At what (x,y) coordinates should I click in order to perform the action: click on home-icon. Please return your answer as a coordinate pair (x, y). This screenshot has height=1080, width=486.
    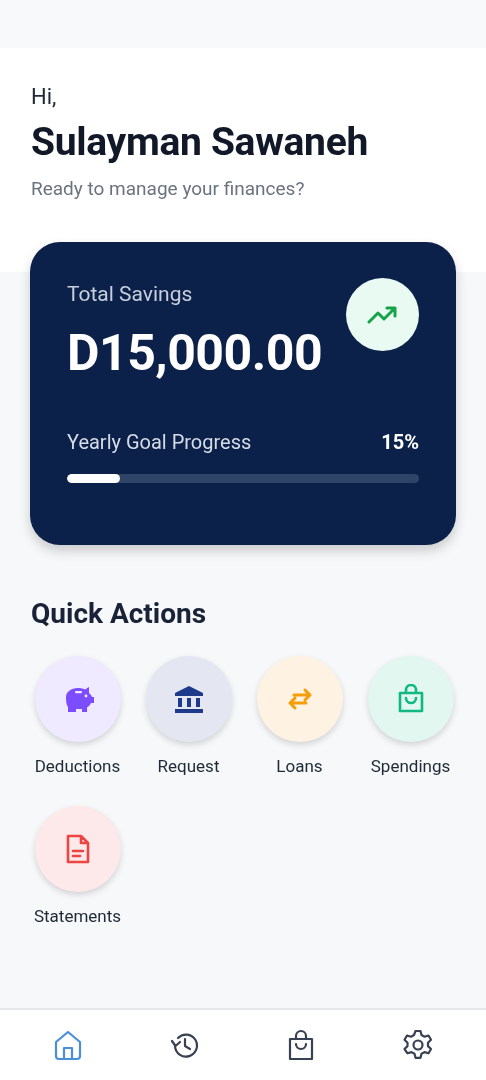
    Looking at the image, I should click on (68, 1045).